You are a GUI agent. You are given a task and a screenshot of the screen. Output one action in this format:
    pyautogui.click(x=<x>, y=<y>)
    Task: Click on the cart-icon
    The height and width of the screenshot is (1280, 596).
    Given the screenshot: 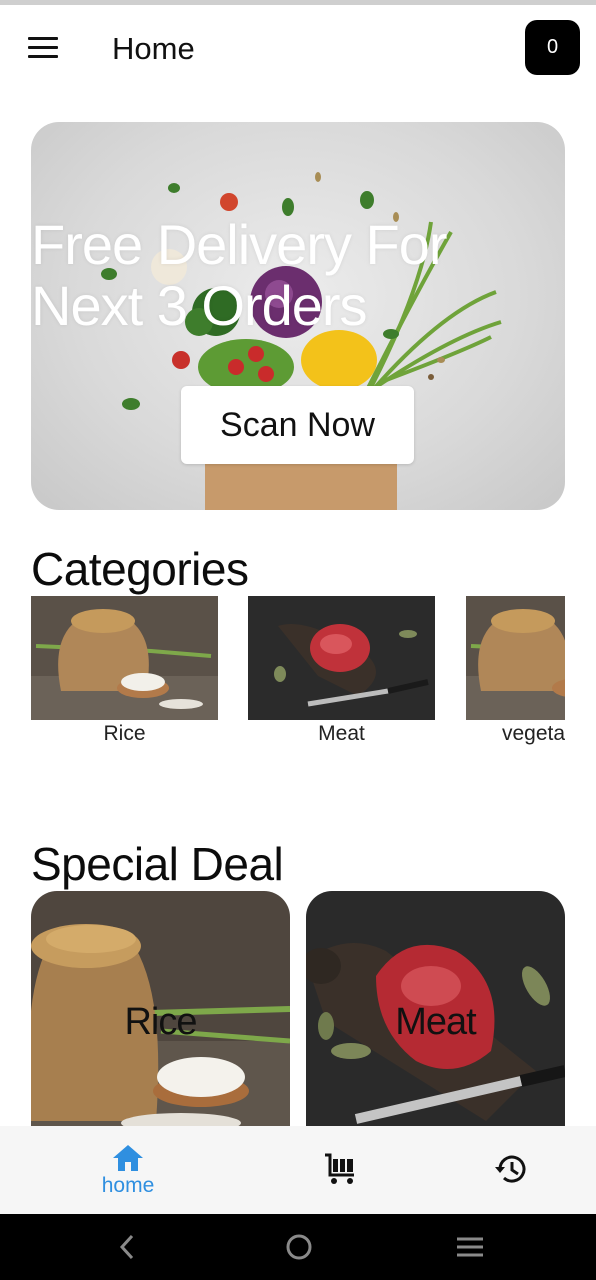 What is the action you would take?
    pyautogui.click(x=339, y=1168)
    